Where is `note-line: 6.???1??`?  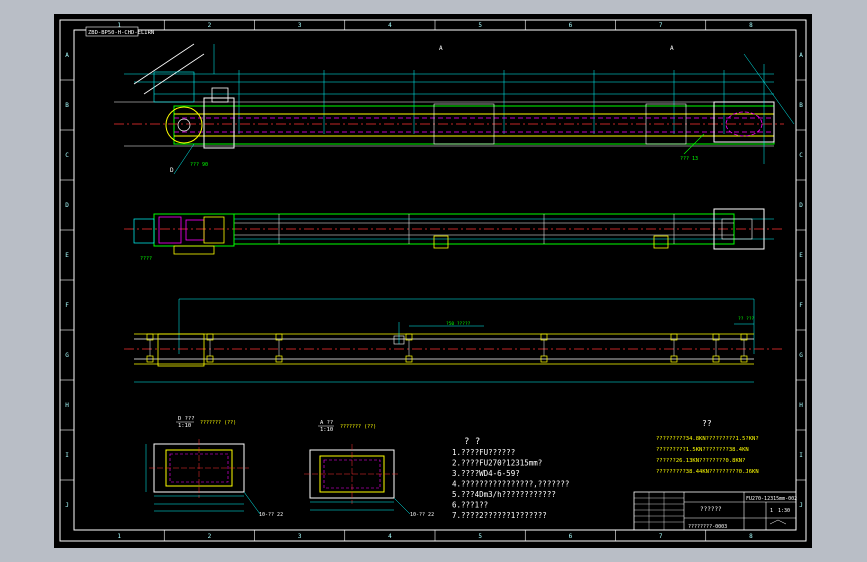 note-line: 6.???1?? is located at coordinates (470, 505).